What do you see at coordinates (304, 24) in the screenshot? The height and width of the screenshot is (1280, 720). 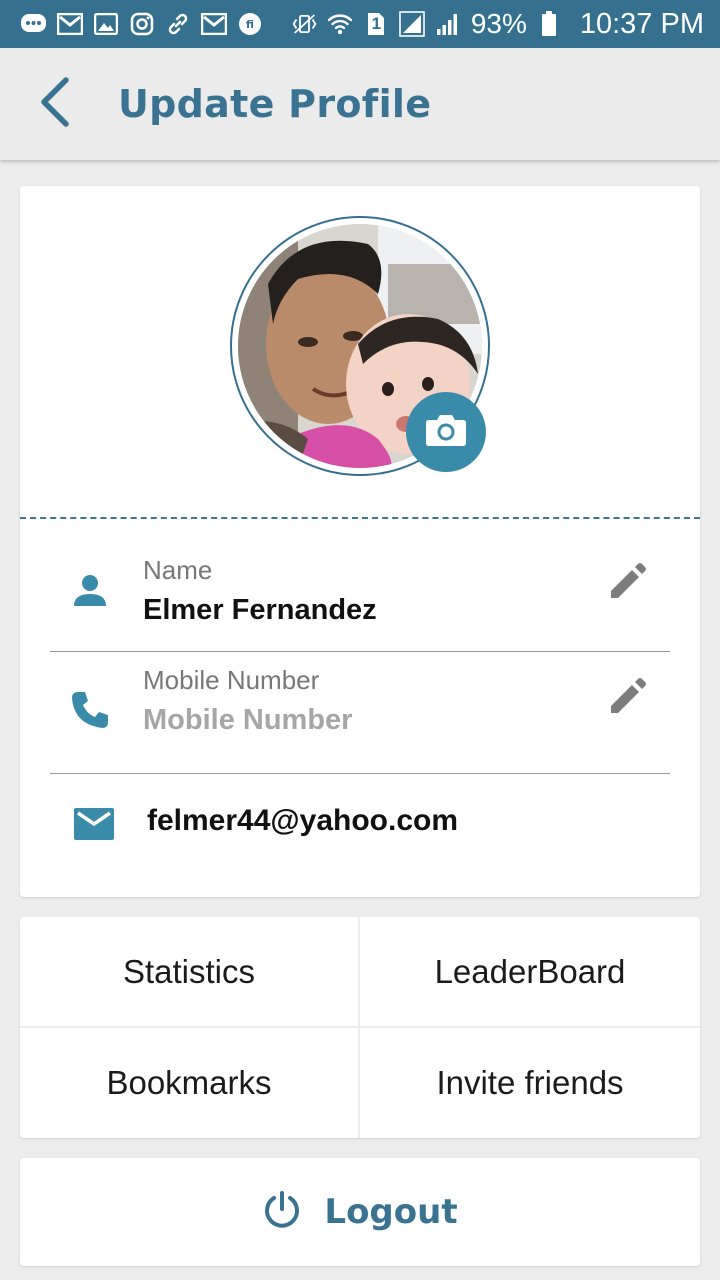 I see `vibrate-icon` at bounding box center [304, 24].